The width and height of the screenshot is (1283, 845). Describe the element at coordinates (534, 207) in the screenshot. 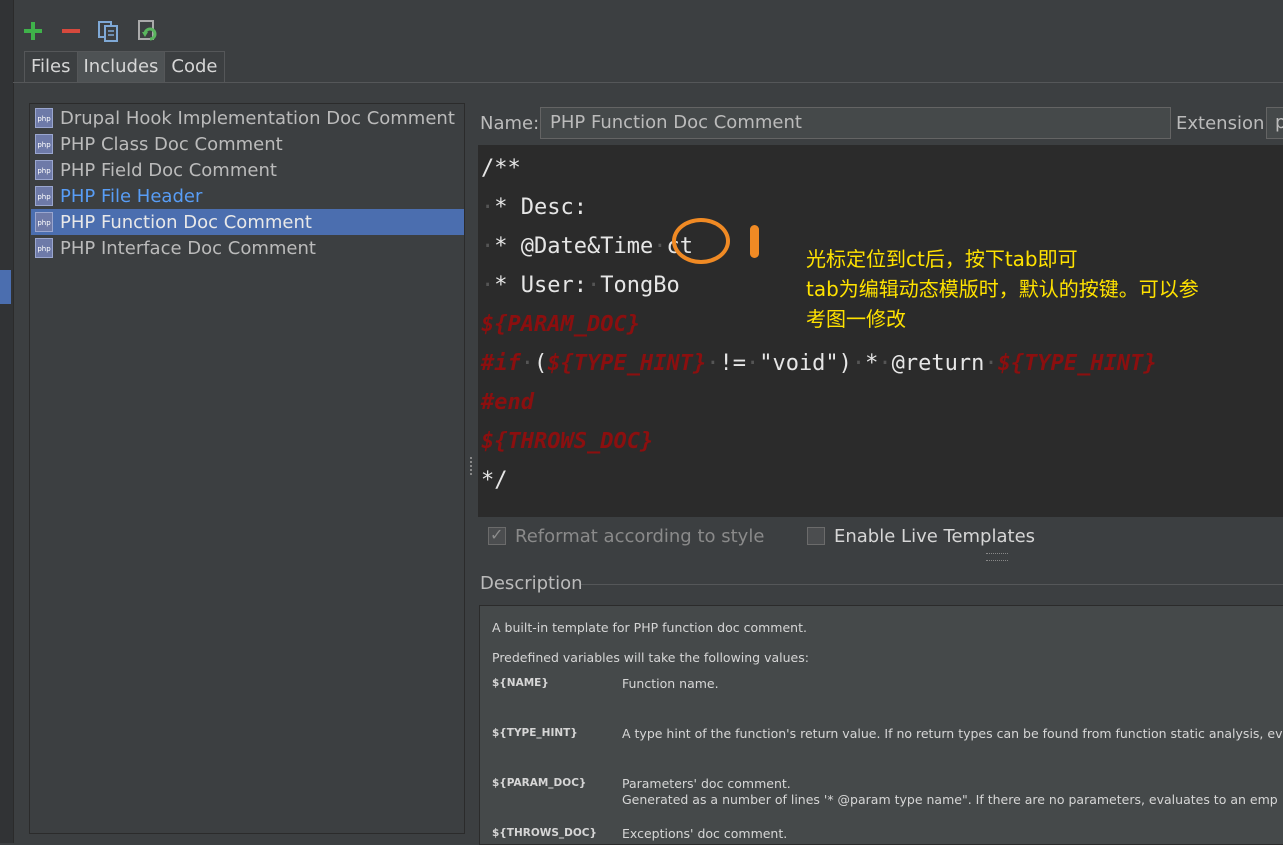

I see `code-line: ·* Desc:` at that location.